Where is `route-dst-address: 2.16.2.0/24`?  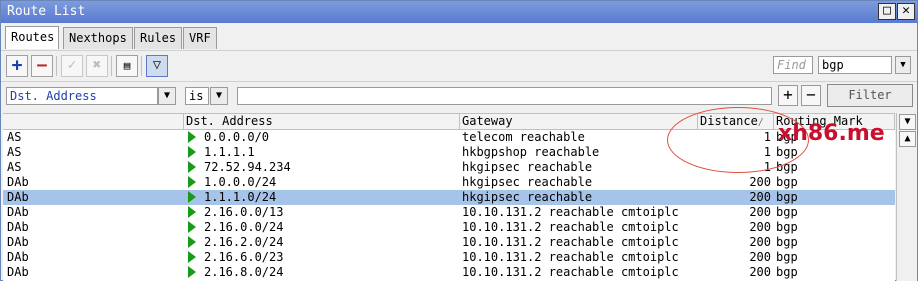 route-dst-address: 2.16.2.0/24 is located at coordinates (324, 242).